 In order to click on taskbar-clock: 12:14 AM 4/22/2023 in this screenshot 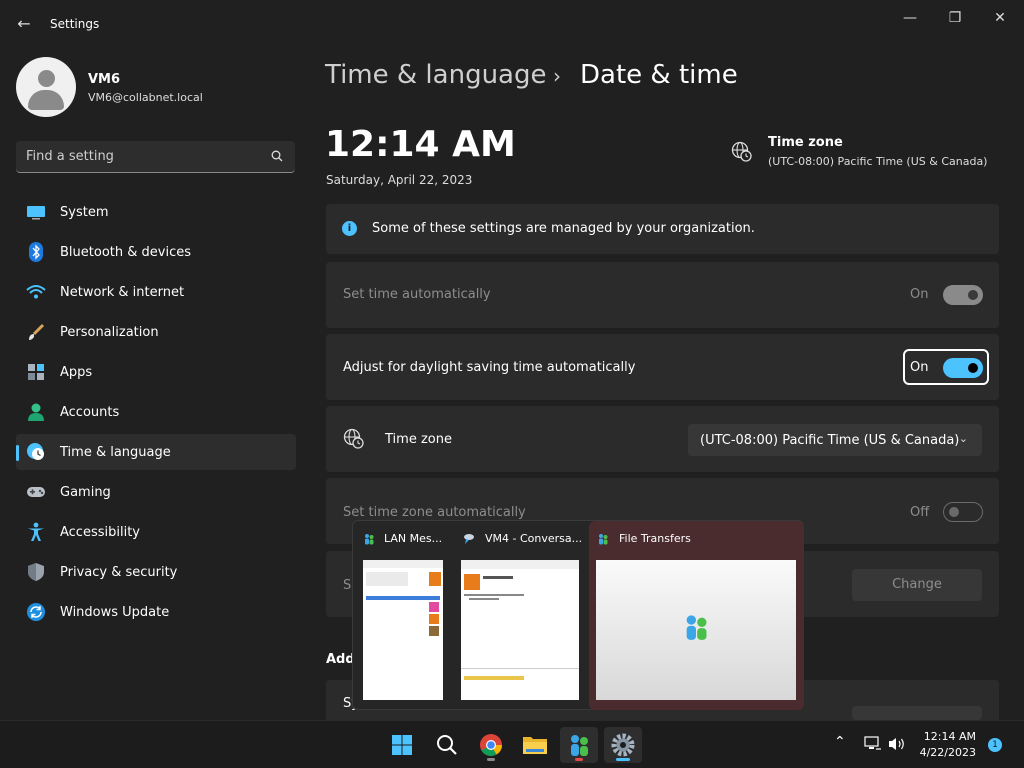, I will do `click(947, 745)`.